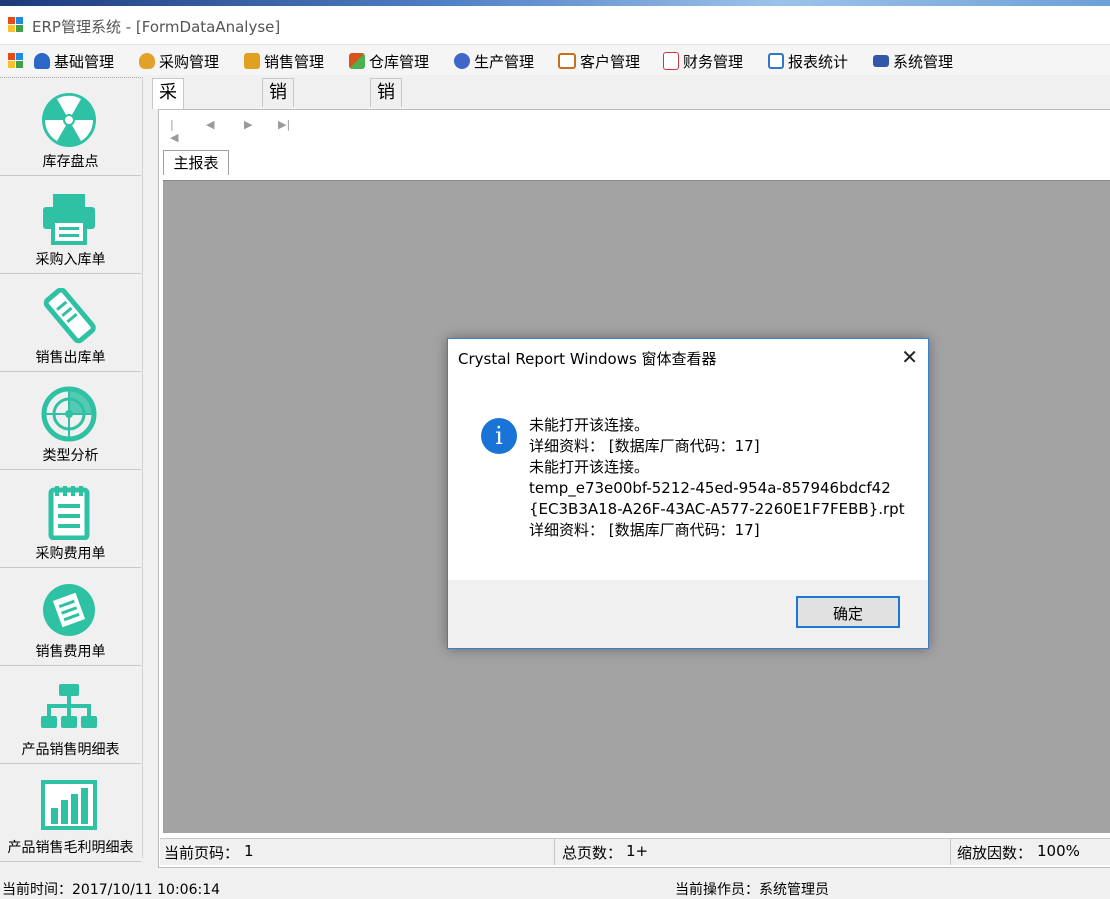 The image size is (1110, 899). Describe the element at coordinates (555, 887) in the screenshot. I see `app-footer: 当前时间：2017/10/11 10:06:14 当前操作员：系统管理员` at that location.